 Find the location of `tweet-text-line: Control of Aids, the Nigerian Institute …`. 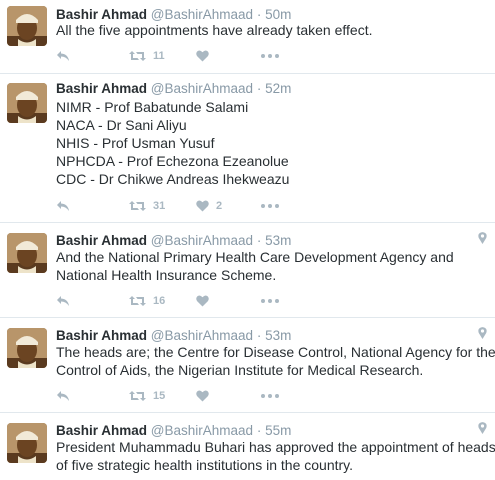

tweet-text-line: Control of Aids, the Nigerian Institute … is located at coordinates (240, 370).